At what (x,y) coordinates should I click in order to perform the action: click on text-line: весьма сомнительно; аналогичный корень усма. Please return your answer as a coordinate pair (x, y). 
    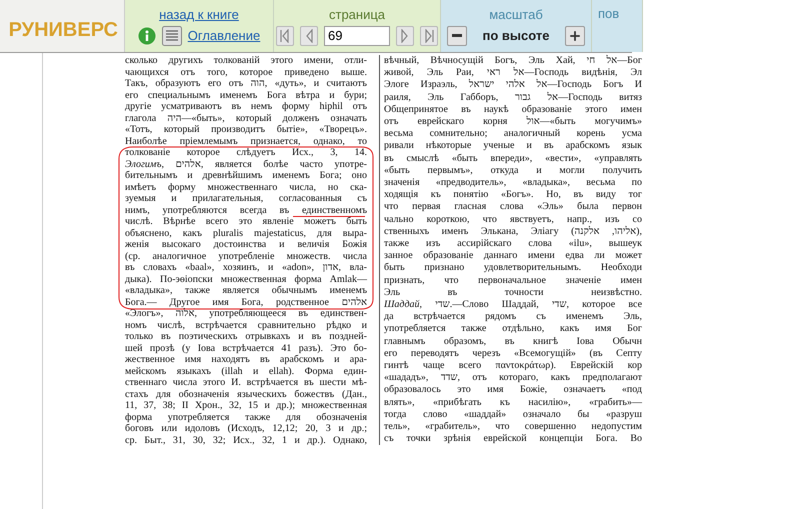
    Looking at the image, I should click on (513, 134).